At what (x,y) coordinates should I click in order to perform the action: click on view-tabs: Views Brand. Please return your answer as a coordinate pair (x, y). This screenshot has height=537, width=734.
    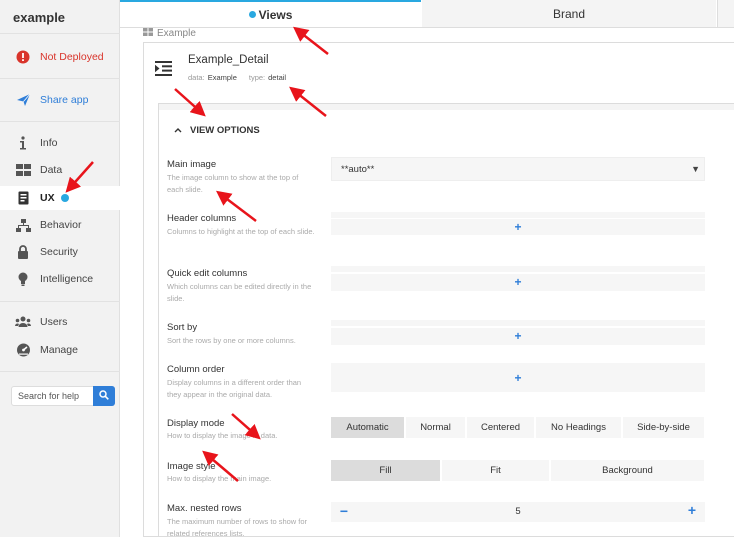
    Looking at the image, I should click on (427, 14).